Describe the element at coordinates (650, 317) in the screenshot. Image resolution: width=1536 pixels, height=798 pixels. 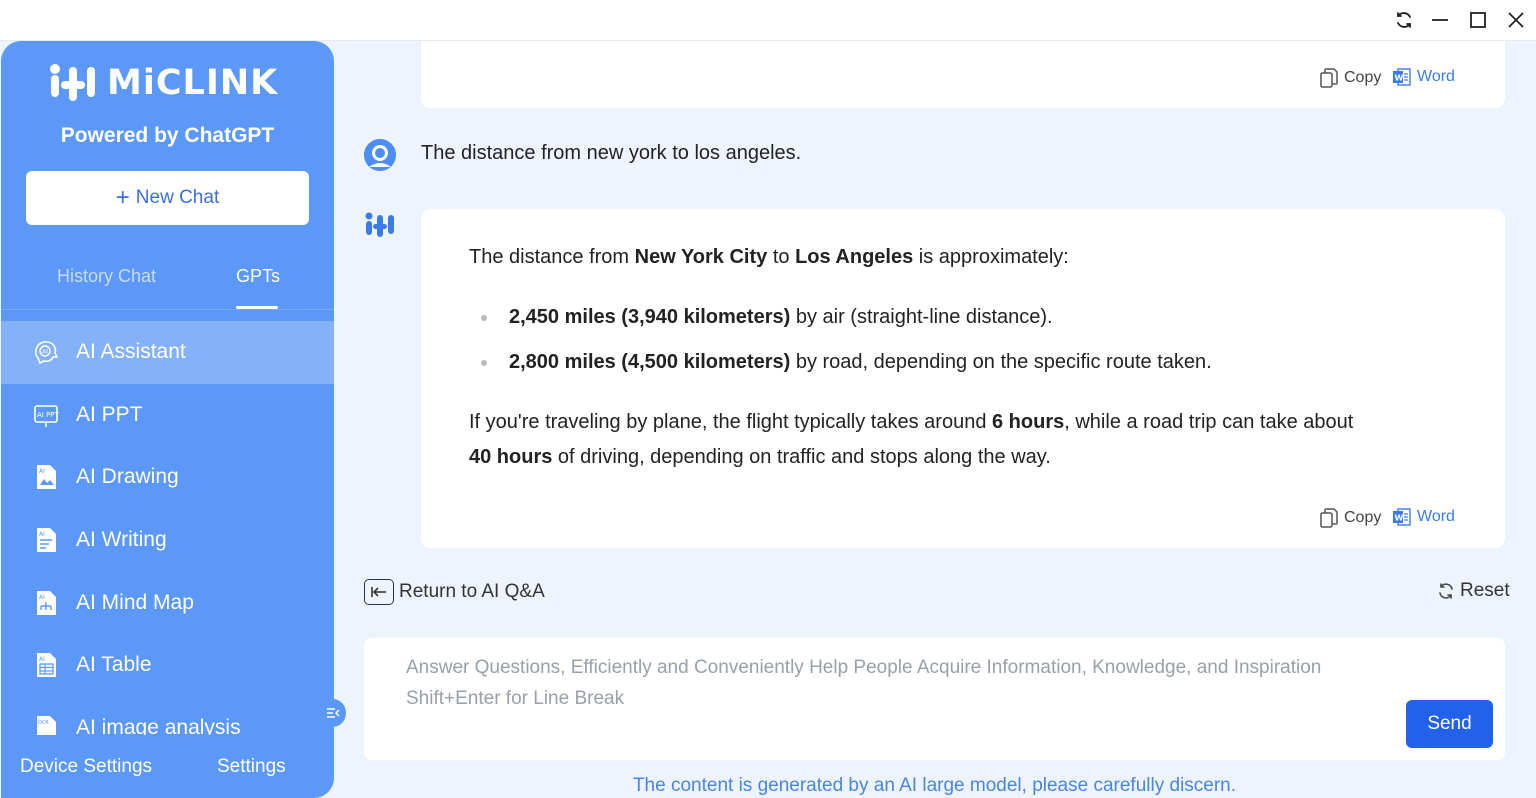
I see `answer-bold-text: 2,450 miles (3,940 kilometers)` at that location.